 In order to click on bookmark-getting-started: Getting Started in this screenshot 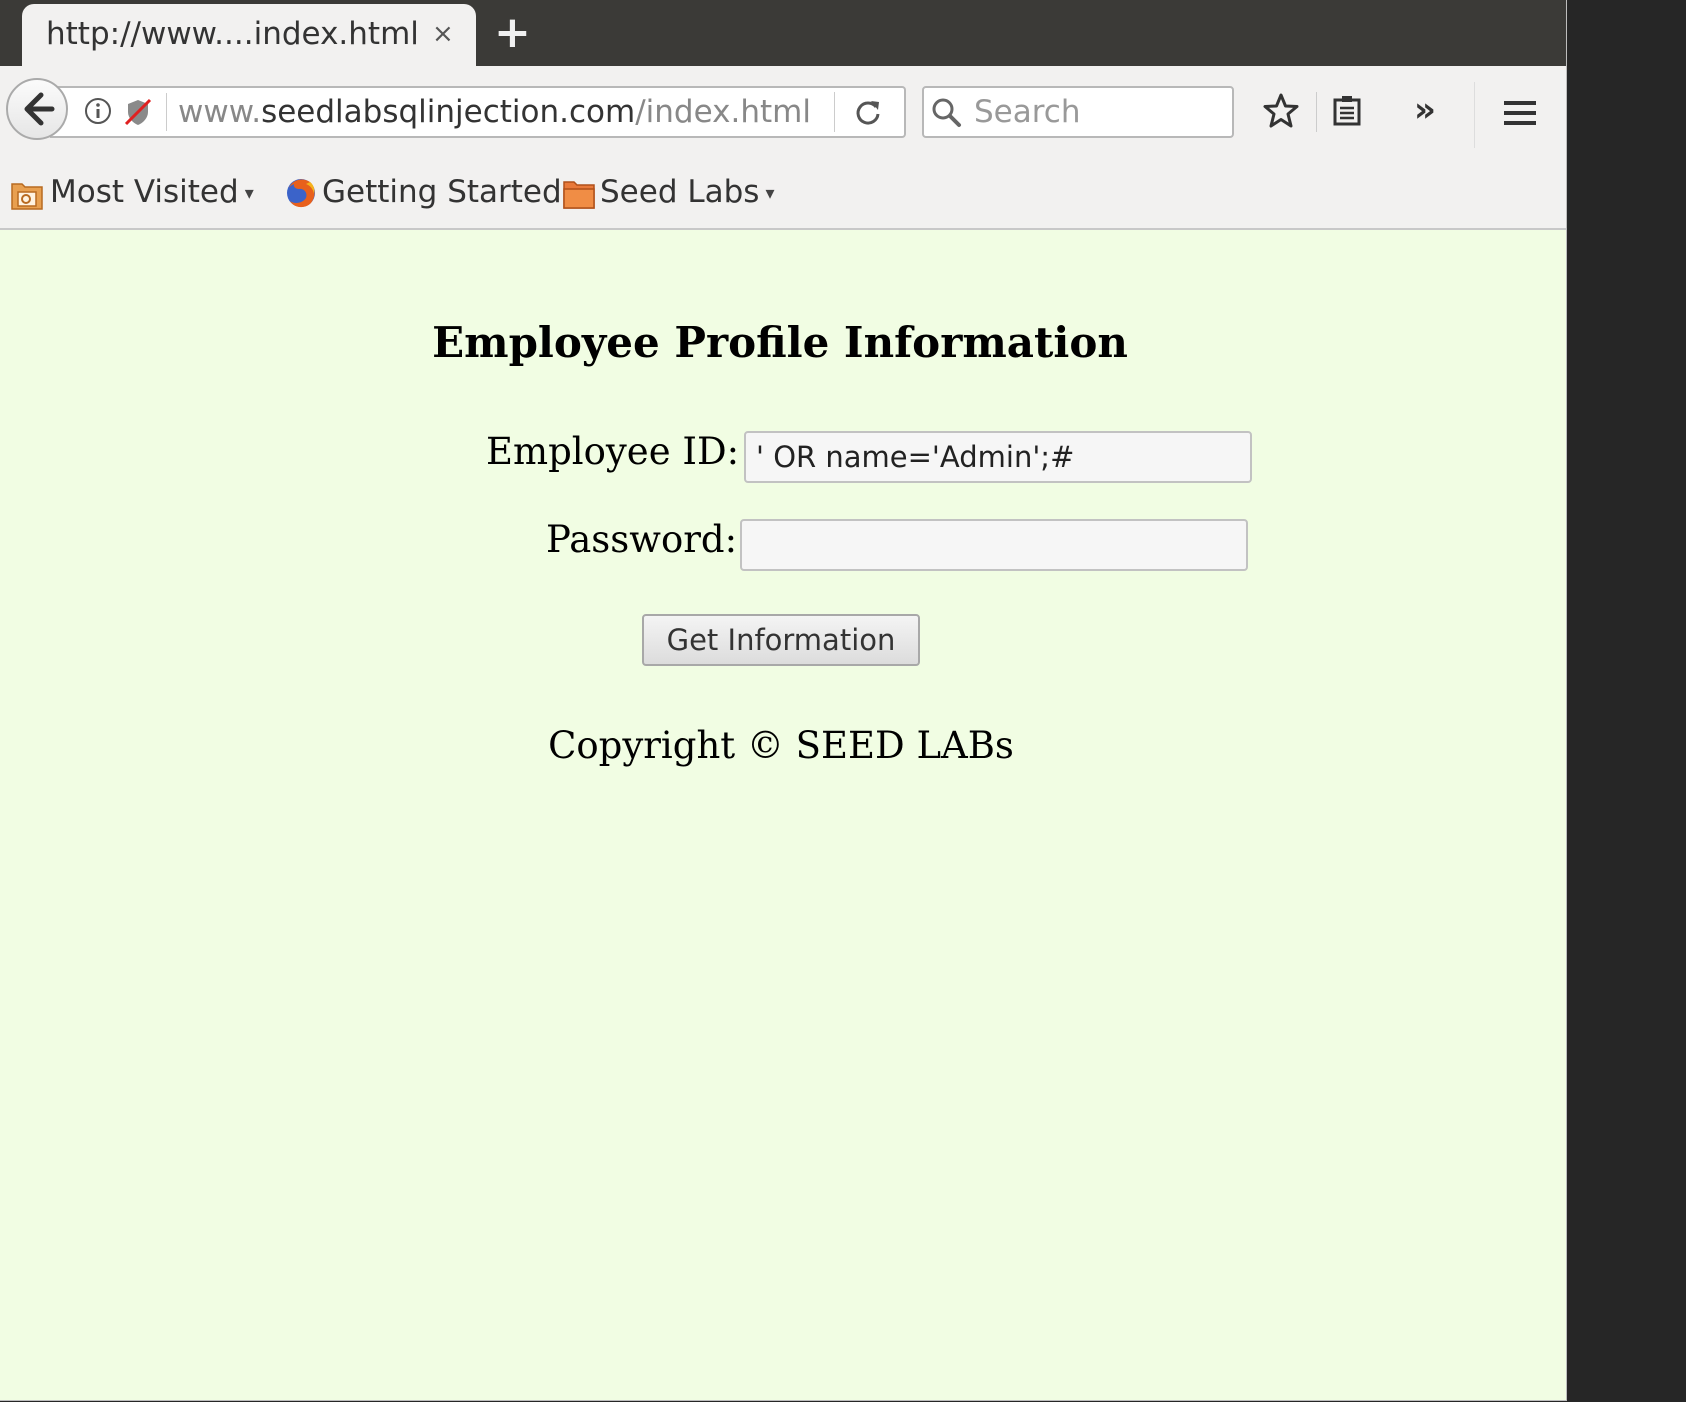, I will do `click(442, 192)`.